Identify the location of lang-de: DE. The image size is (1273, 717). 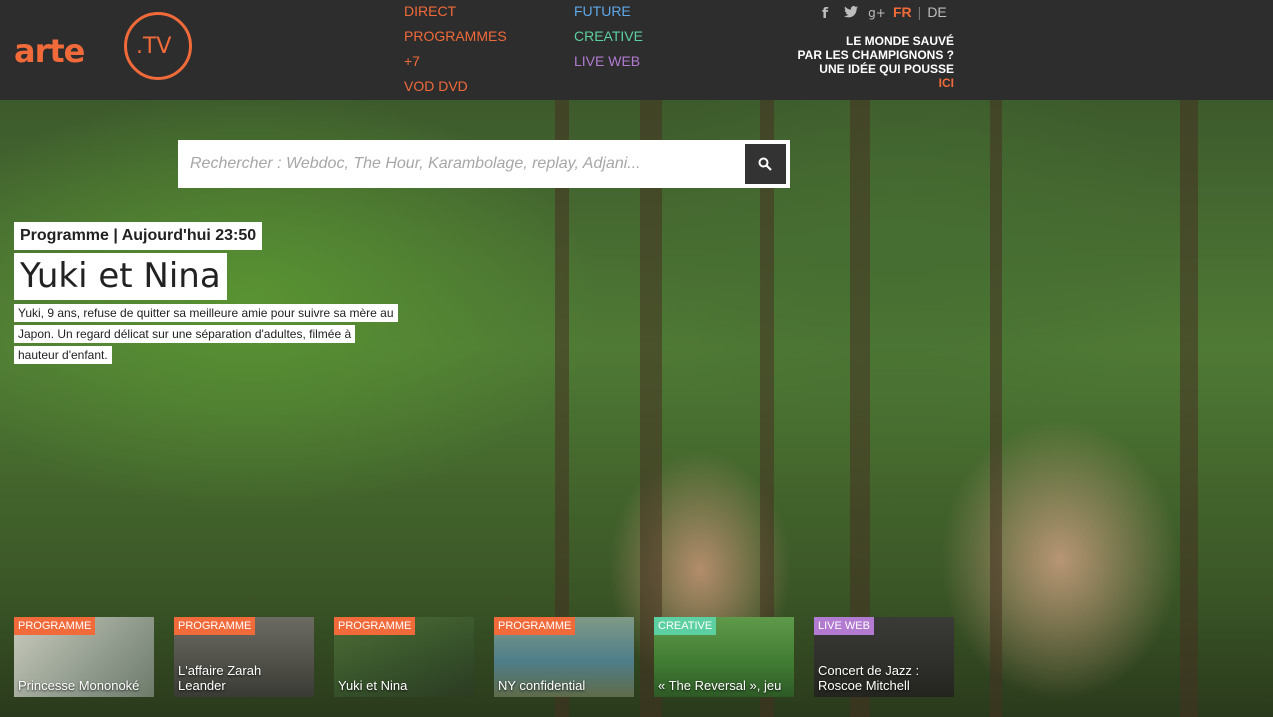
(936, 12).